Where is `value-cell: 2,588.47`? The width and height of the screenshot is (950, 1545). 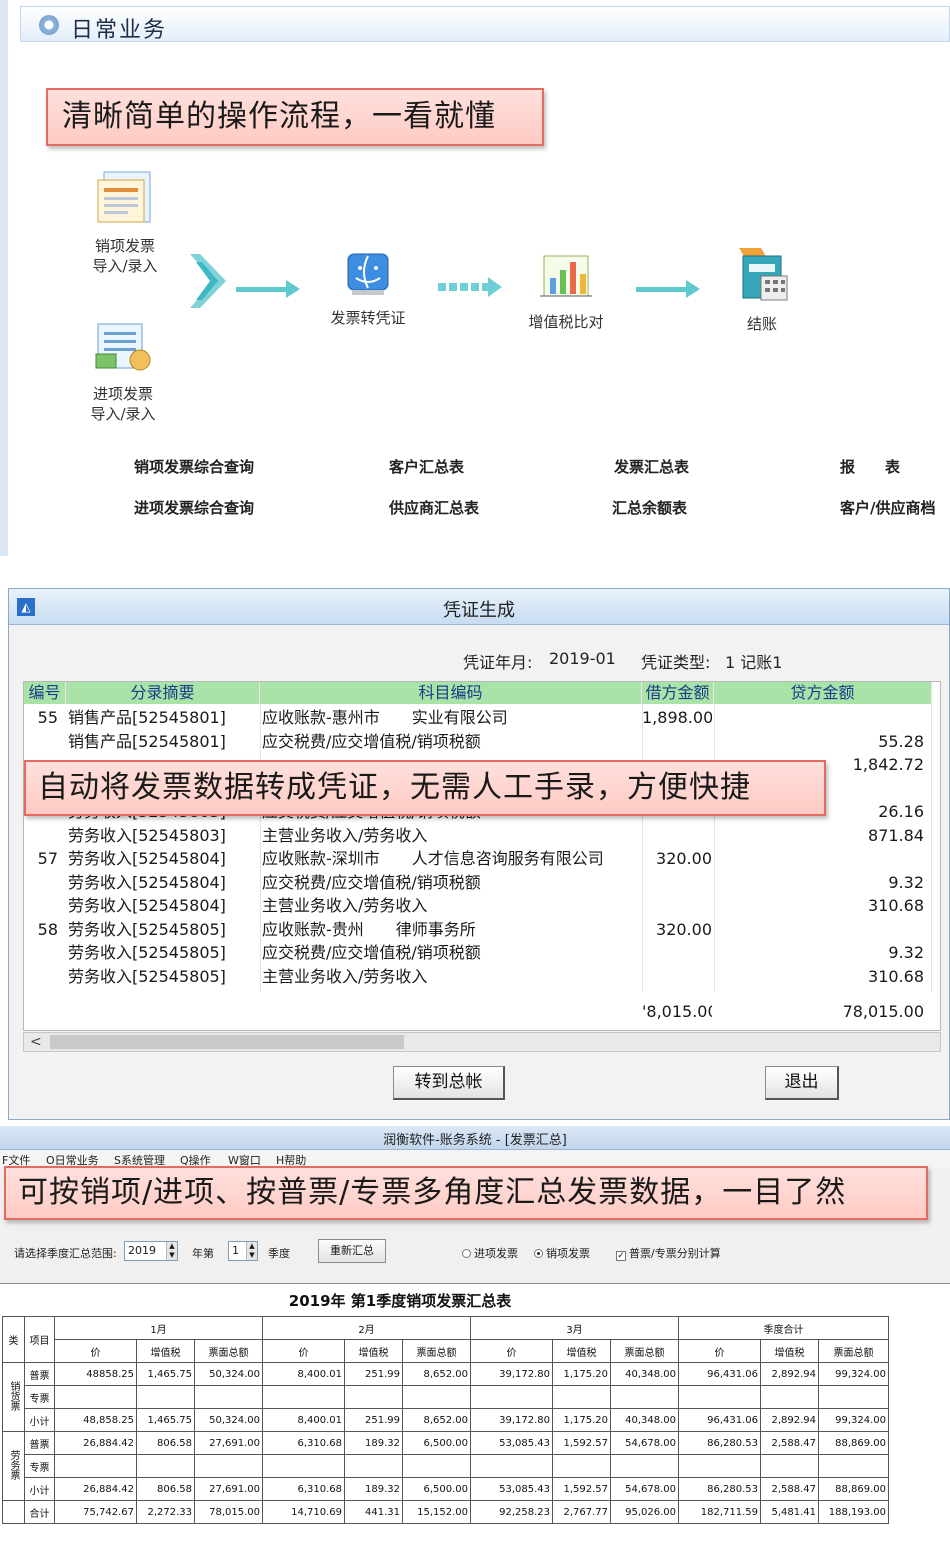 value-cell: 2,588.47 is located at coordinates (789, 1443).